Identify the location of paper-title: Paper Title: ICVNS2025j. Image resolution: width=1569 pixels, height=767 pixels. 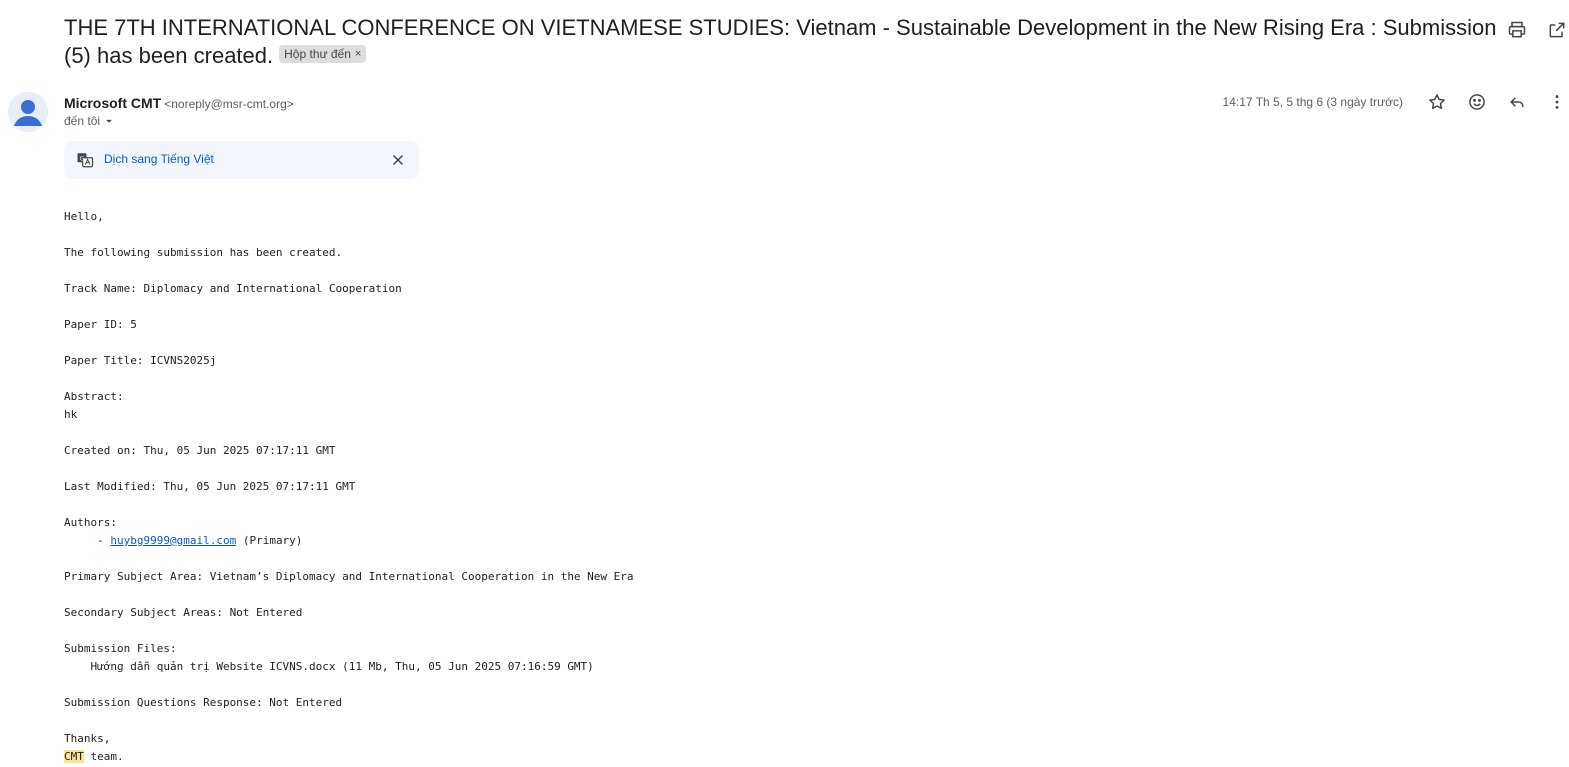
(140, 360).